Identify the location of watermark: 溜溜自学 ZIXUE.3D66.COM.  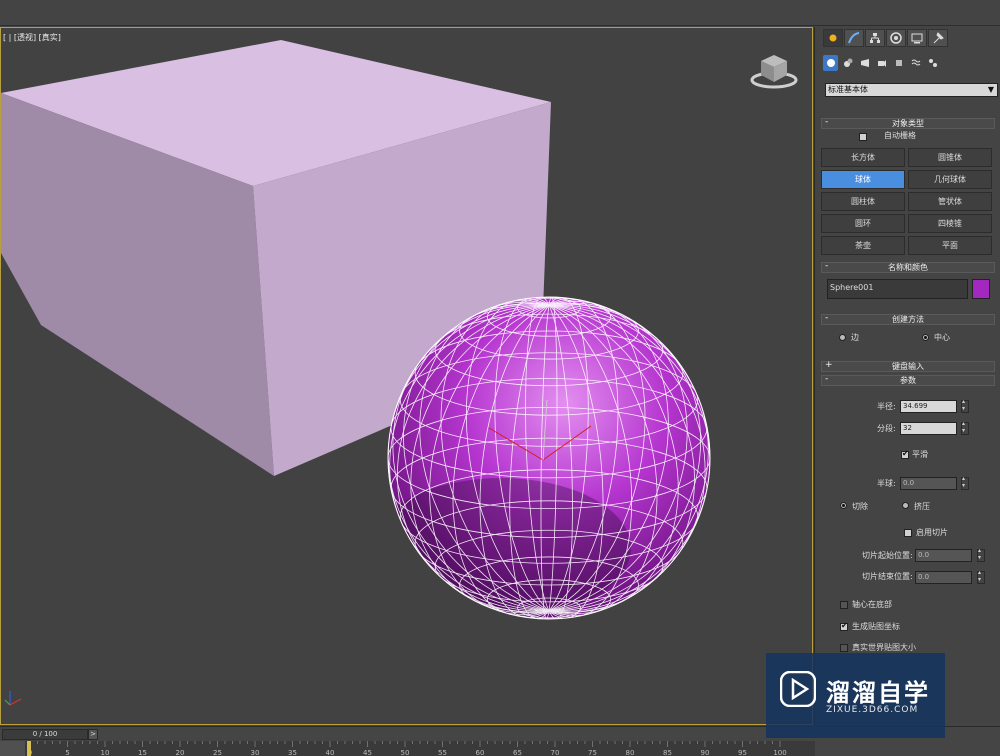
(855, 695).